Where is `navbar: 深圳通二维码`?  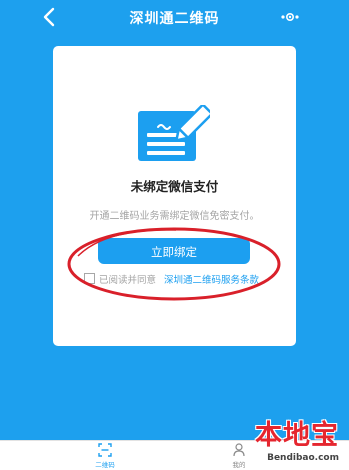
navbar: 深圳通二维码 is located at coordinates (174, 17).